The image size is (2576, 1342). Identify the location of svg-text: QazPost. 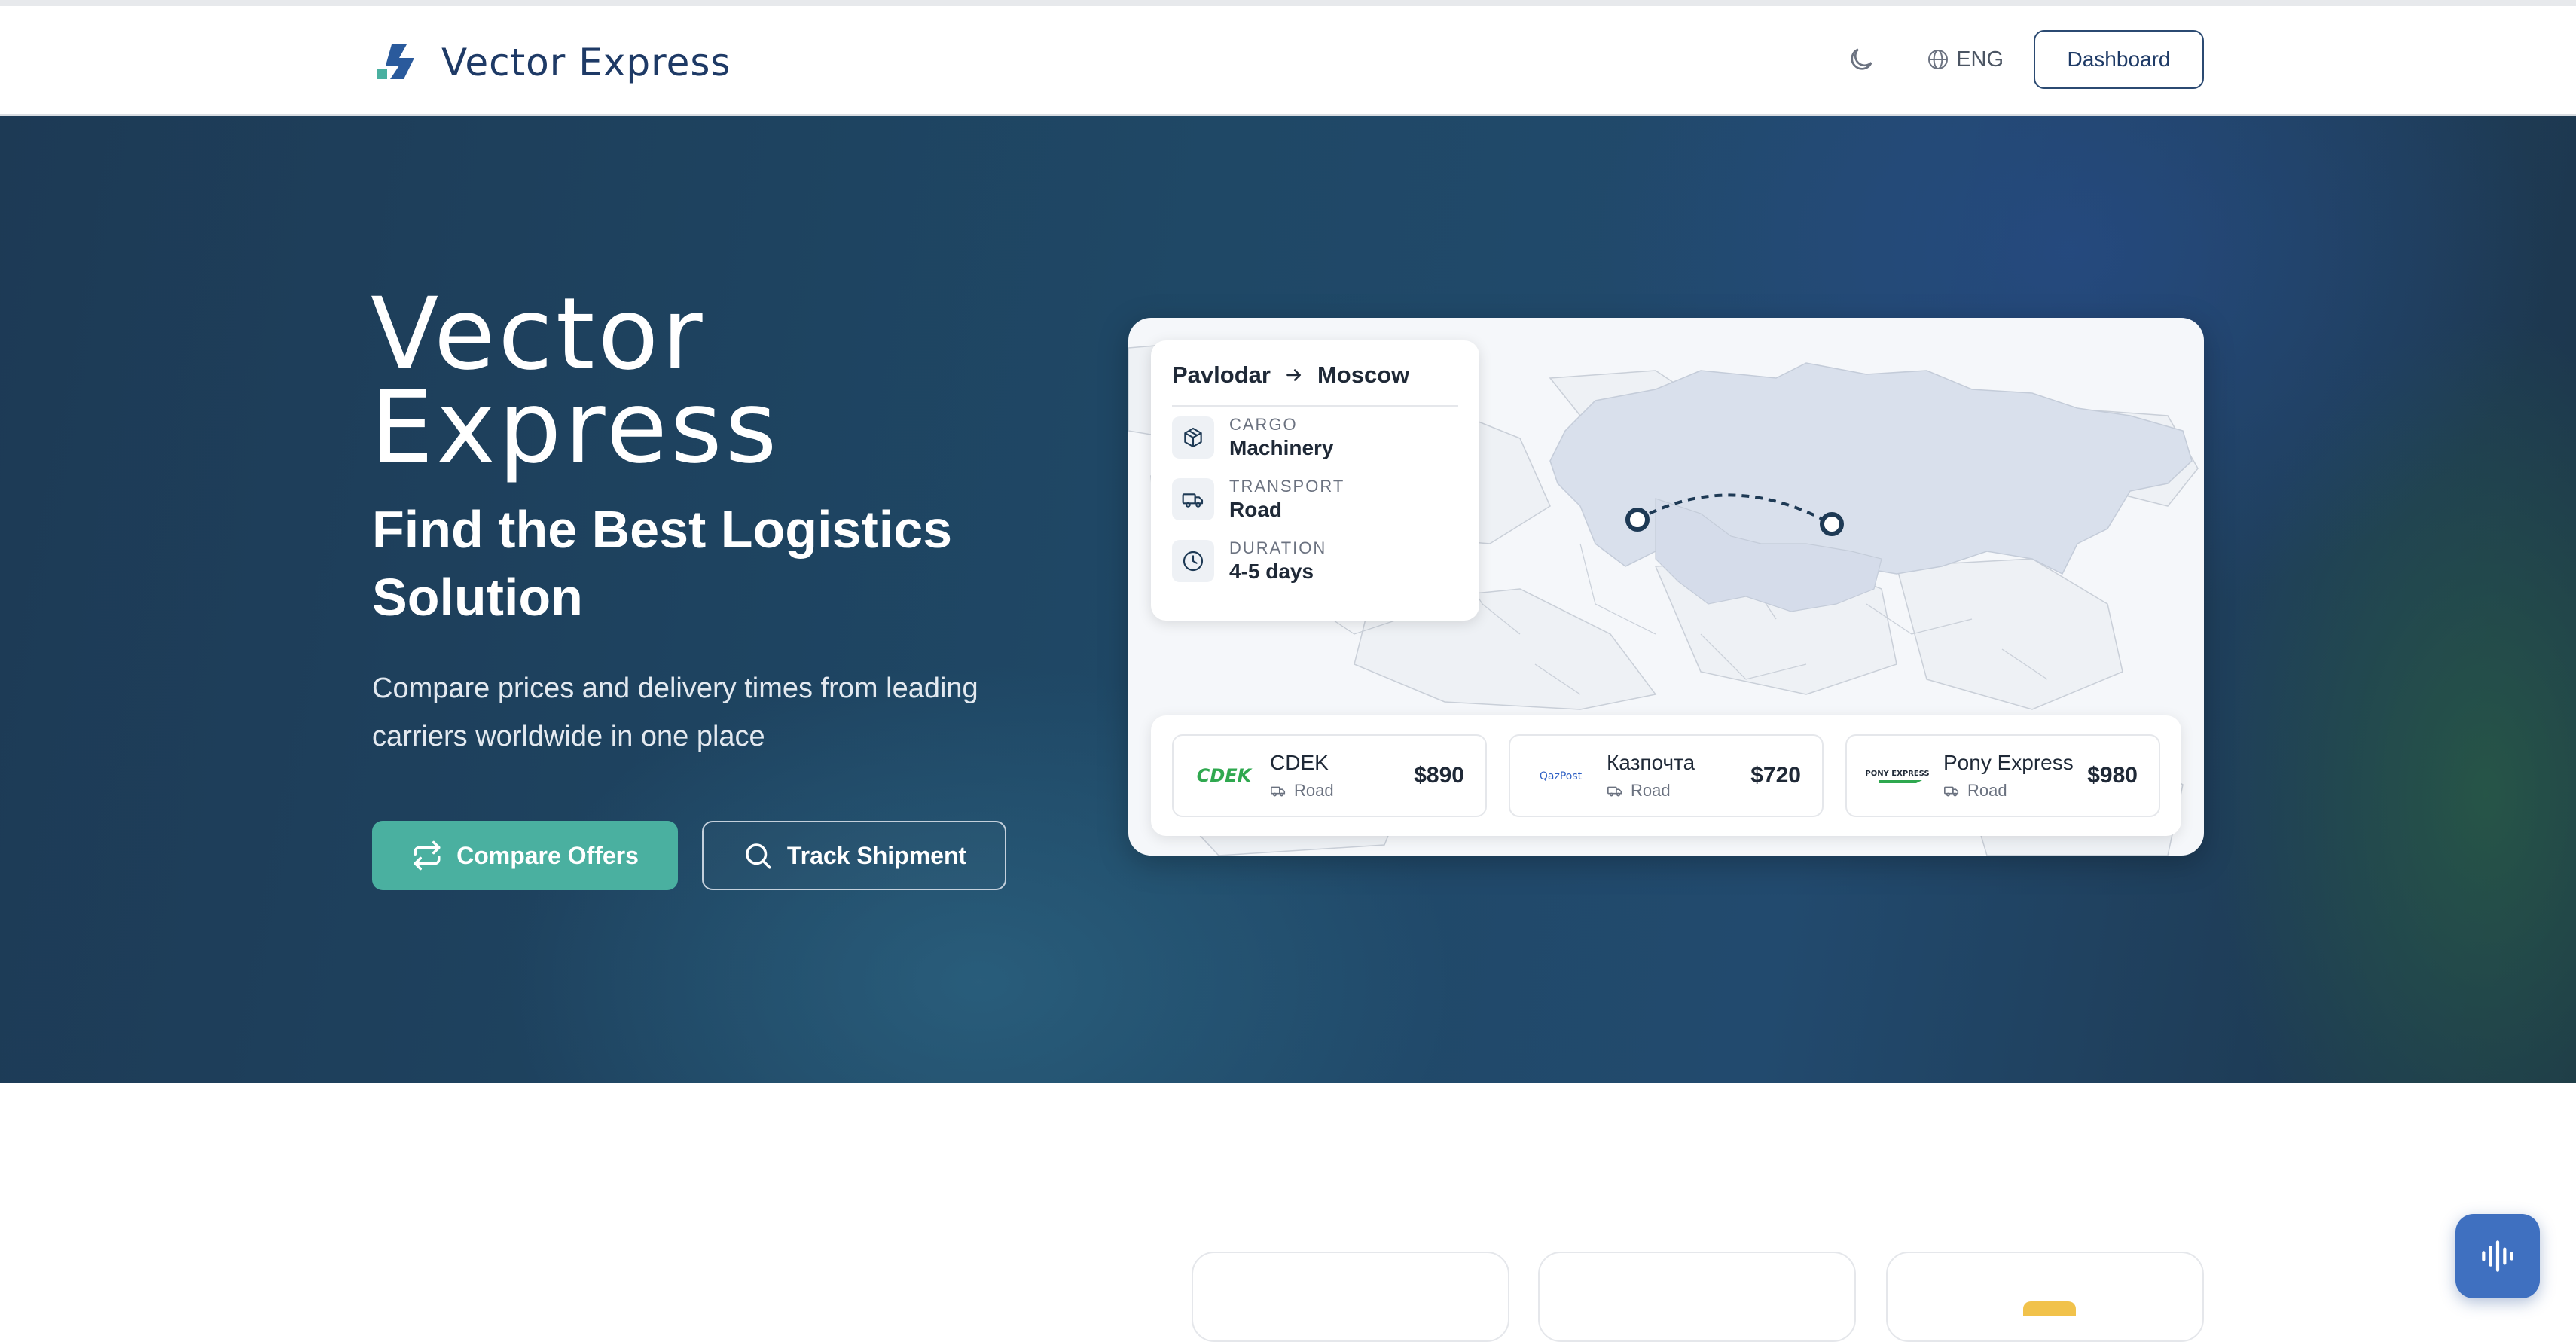
(1561, 776).